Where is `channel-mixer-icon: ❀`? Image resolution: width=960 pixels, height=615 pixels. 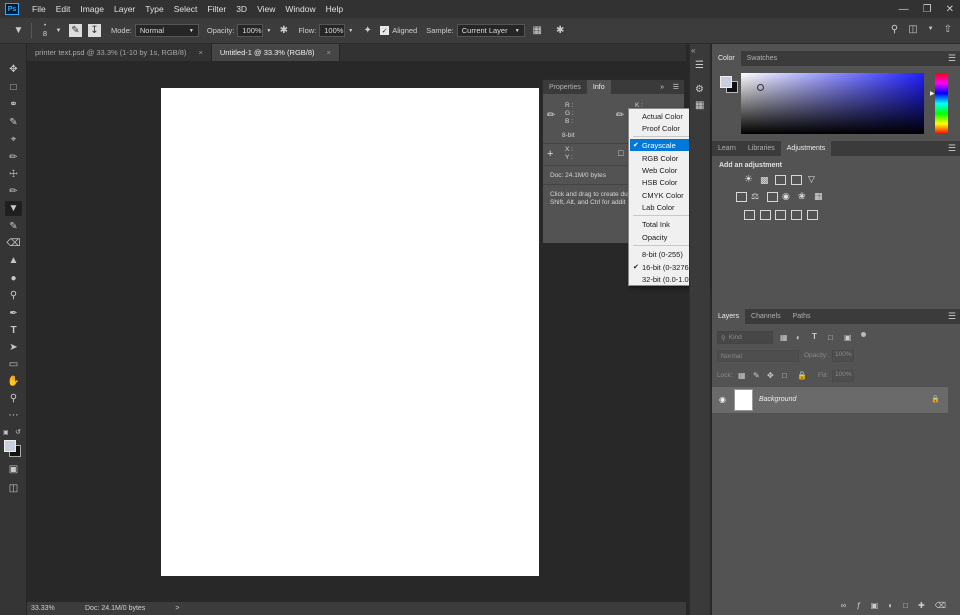 channel-mixer-icon: ❀ is located at coordinates (802, 196).